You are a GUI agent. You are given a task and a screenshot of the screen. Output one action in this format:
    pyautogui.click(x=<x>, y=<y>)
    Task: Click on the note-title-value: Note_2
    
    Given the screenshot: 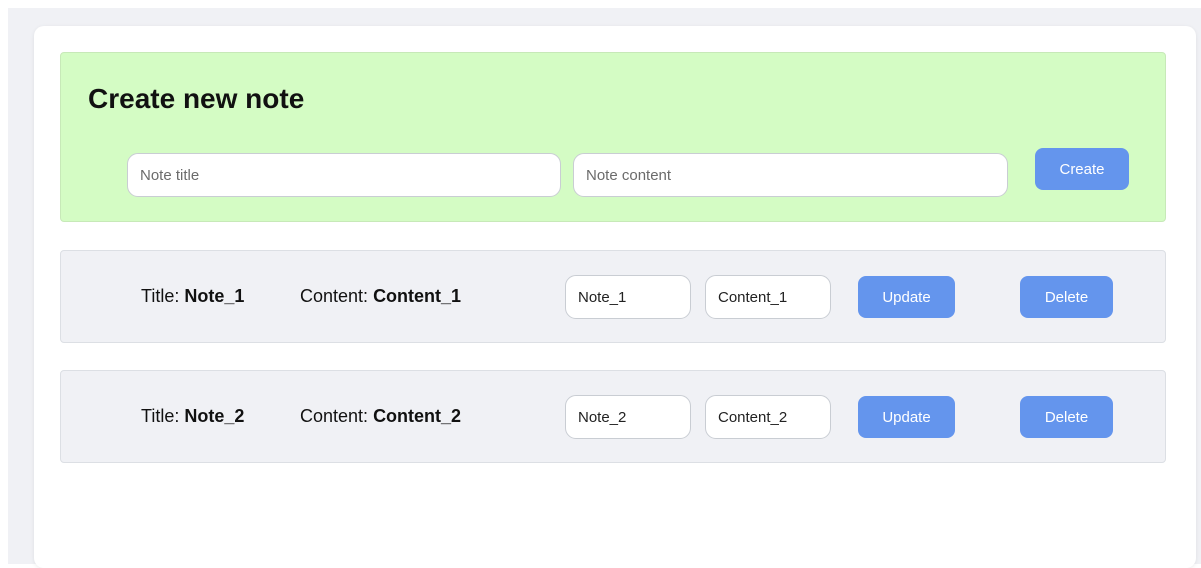 What is the action you would take?
    pyautogui.click(x=214, y=416)
    